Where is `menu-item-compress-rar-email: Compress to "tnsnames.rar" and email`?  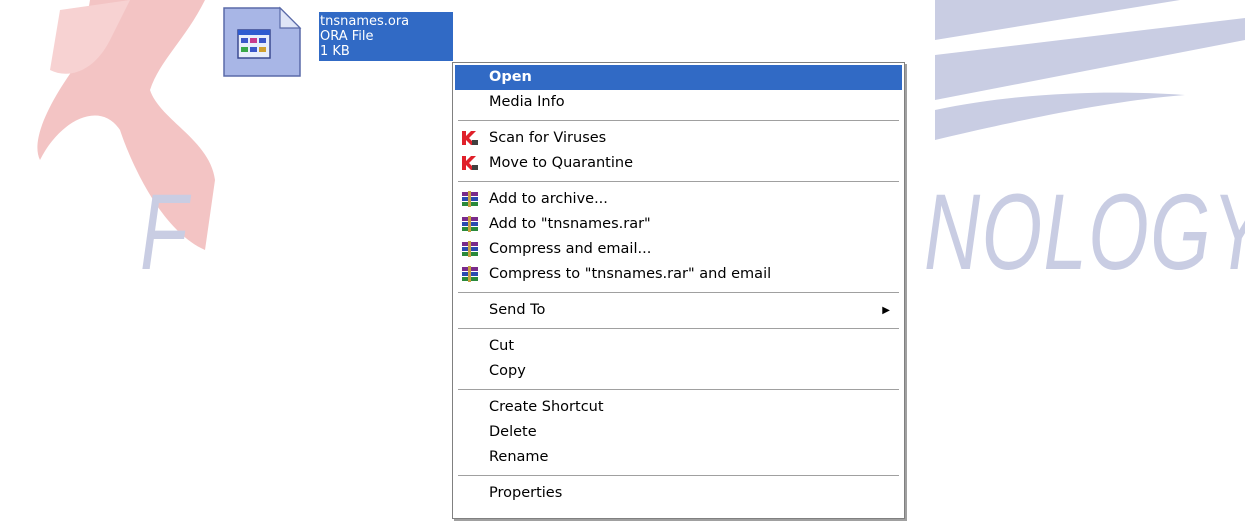 menu-item-compress-rar-email: Compress to "tnsnames.rar" and email is located at coordinates (678, 274).